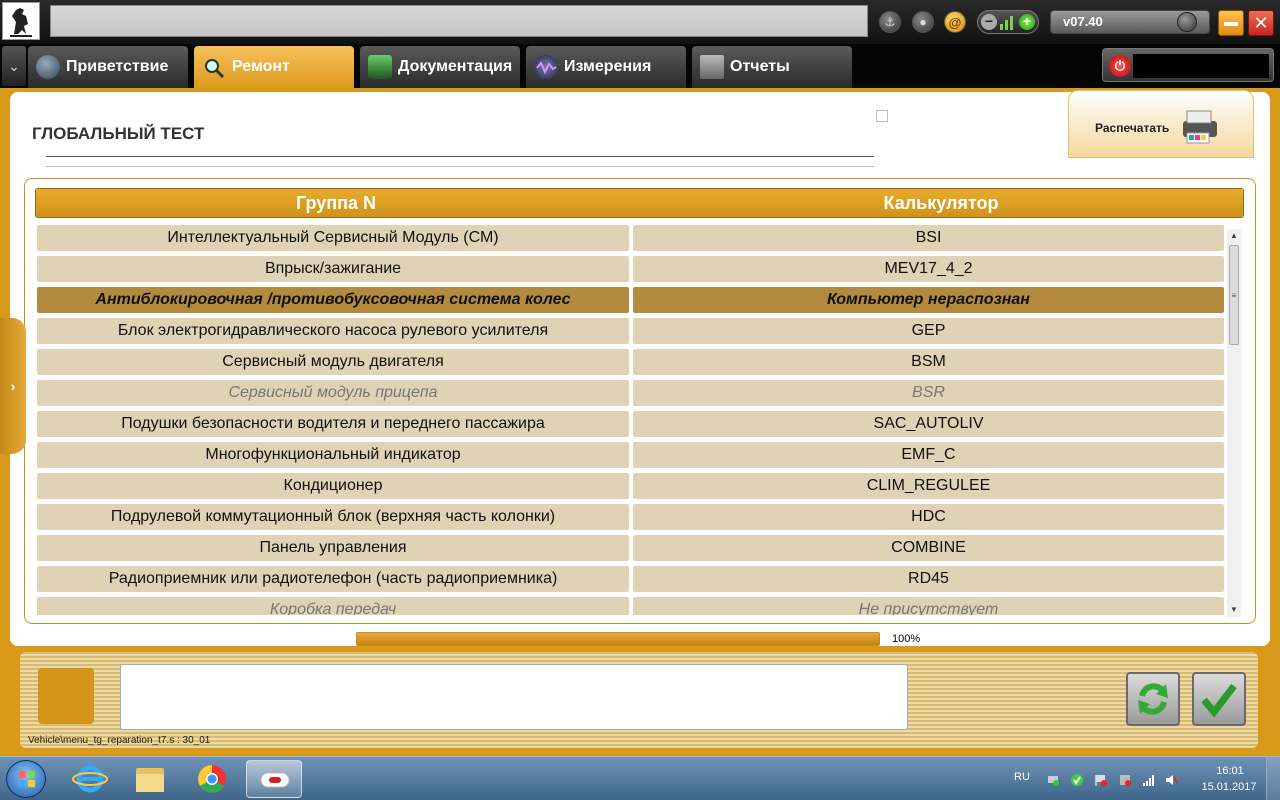 This screenshot has height=800, width=1280. I want to click on tab-repair: Ремонт, so click(274, 67).